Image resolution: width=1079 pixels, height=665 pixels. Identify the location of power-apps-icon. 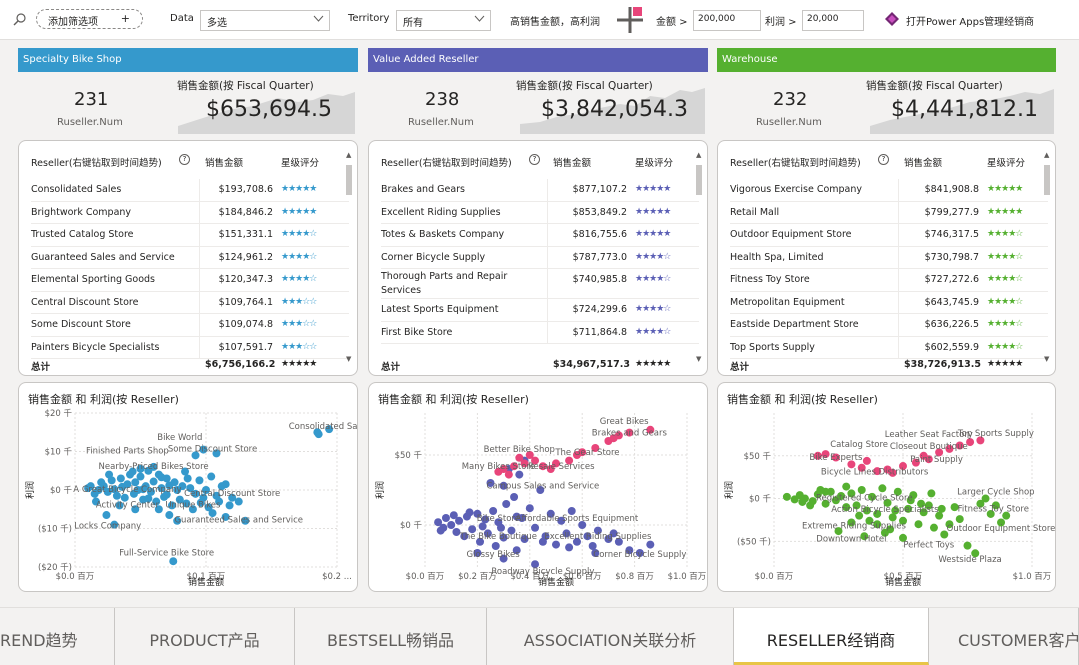
(892, 19).